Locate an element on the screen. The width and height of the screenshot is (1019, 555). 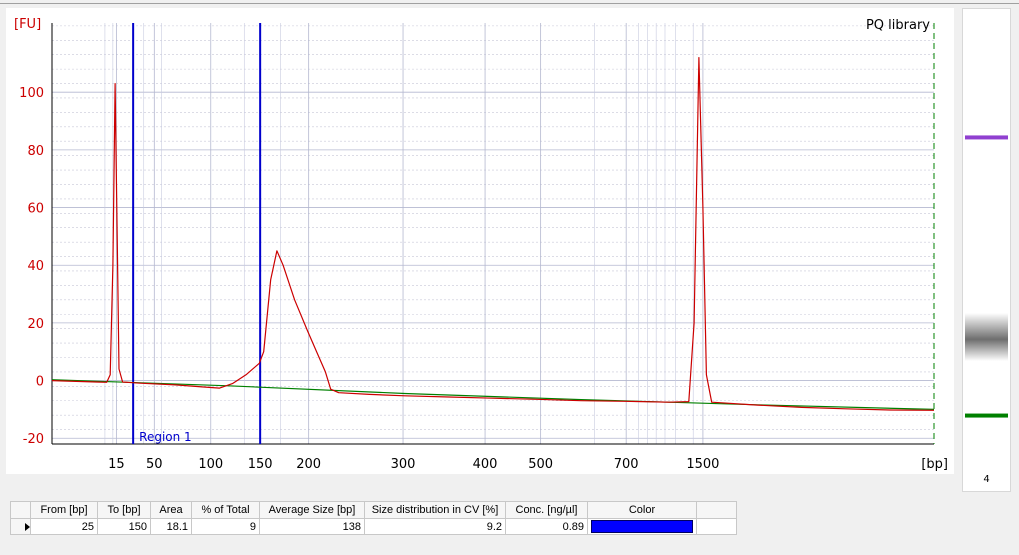
cell-size-cv: 9.2 is located at coordinates (435, 526).